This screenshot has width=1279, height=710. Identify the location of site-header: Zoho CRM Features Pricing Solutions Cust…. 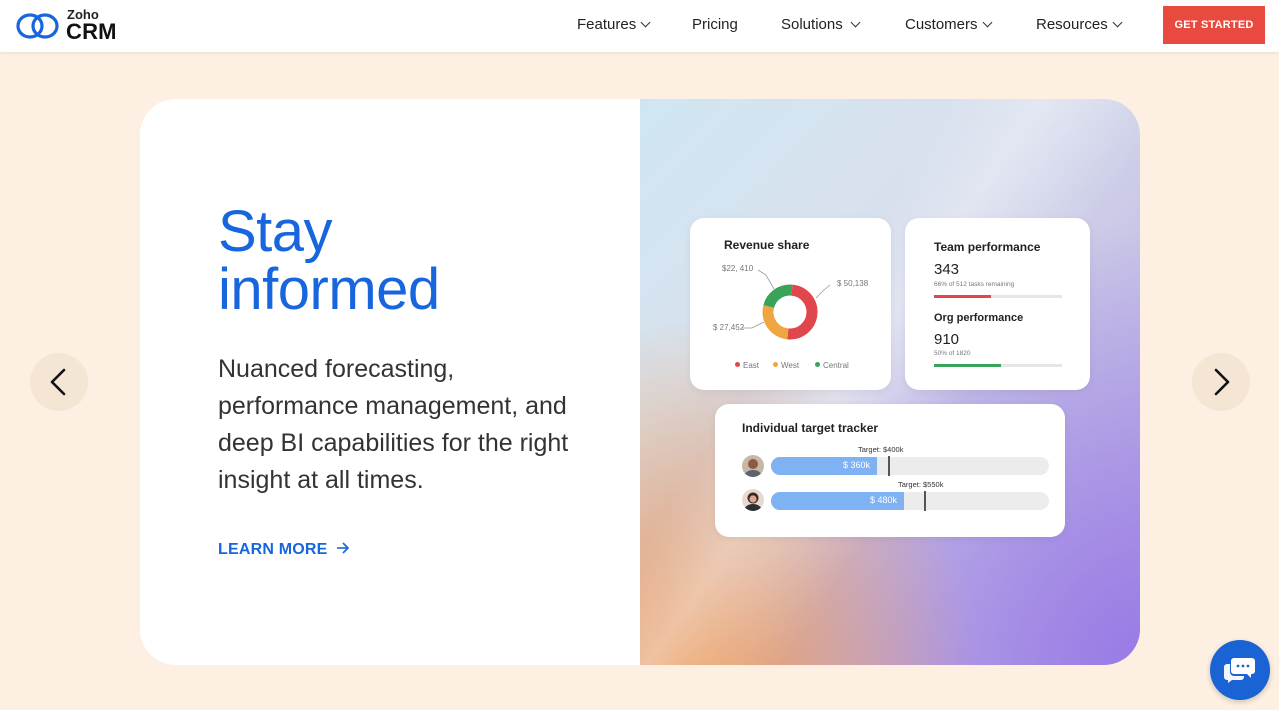
(639, 26).